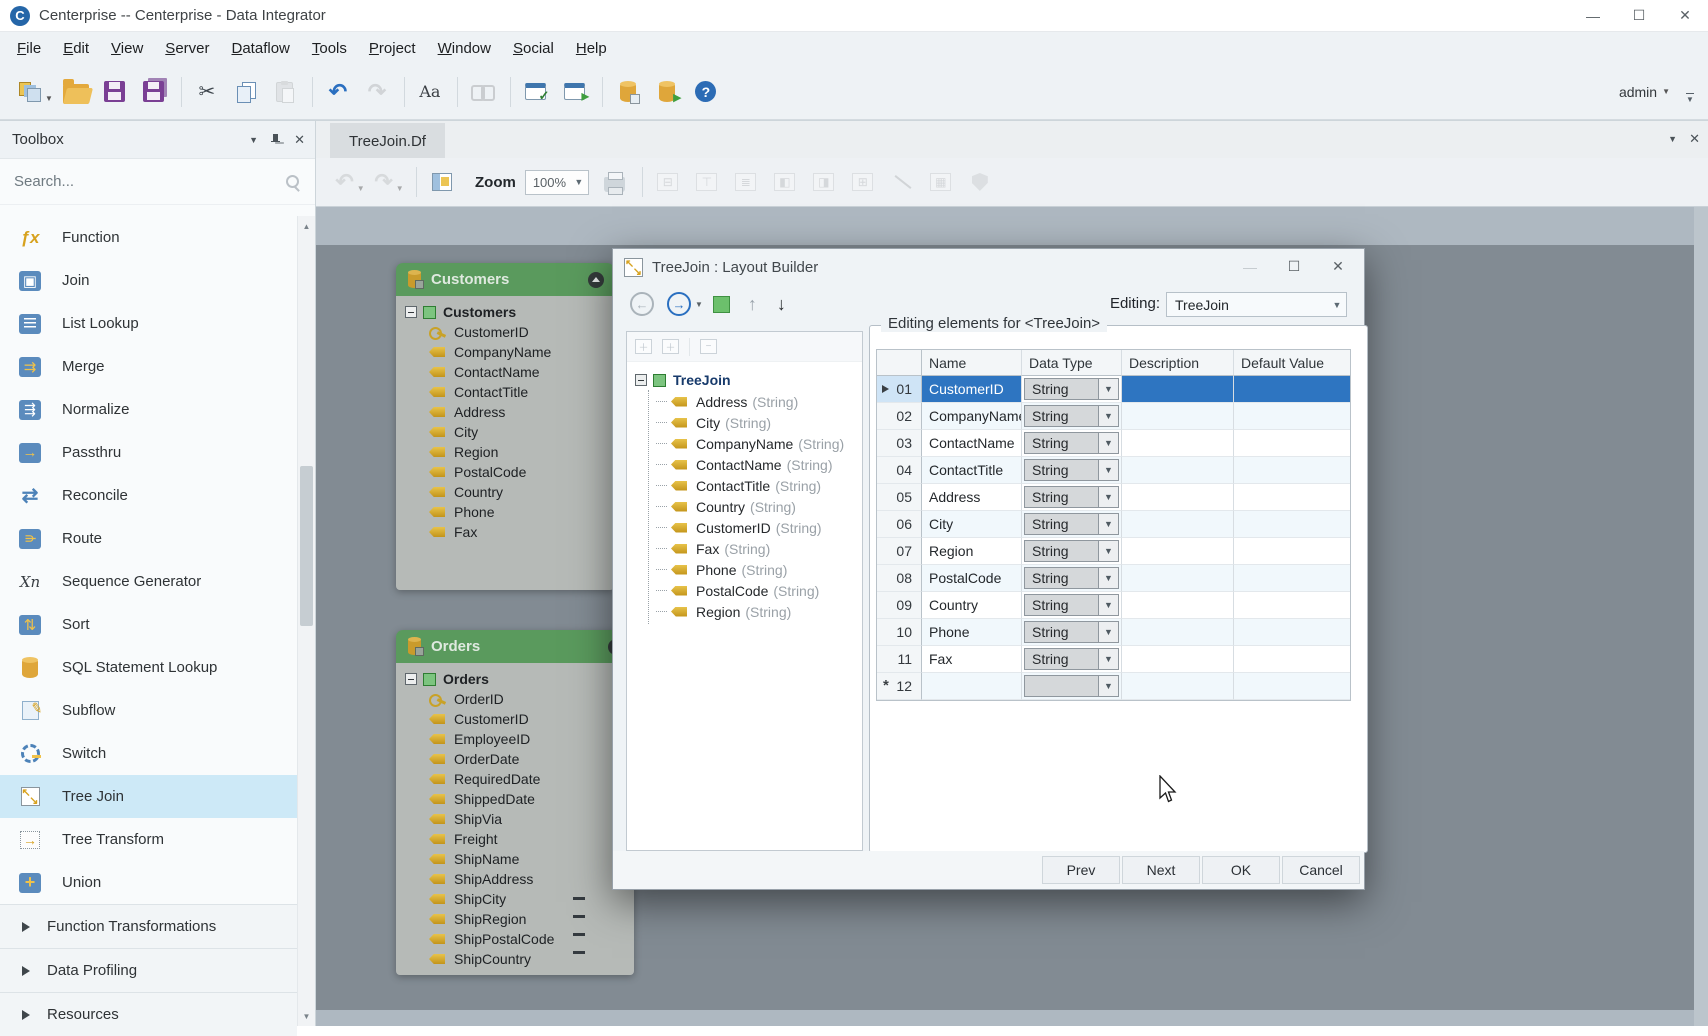 The image size is (1708, 1036). What do you see at coordinates (148, 1014) in the screenshot?
I see `toolbox-section-resources: Resources` at bounding box center [148, 1014].